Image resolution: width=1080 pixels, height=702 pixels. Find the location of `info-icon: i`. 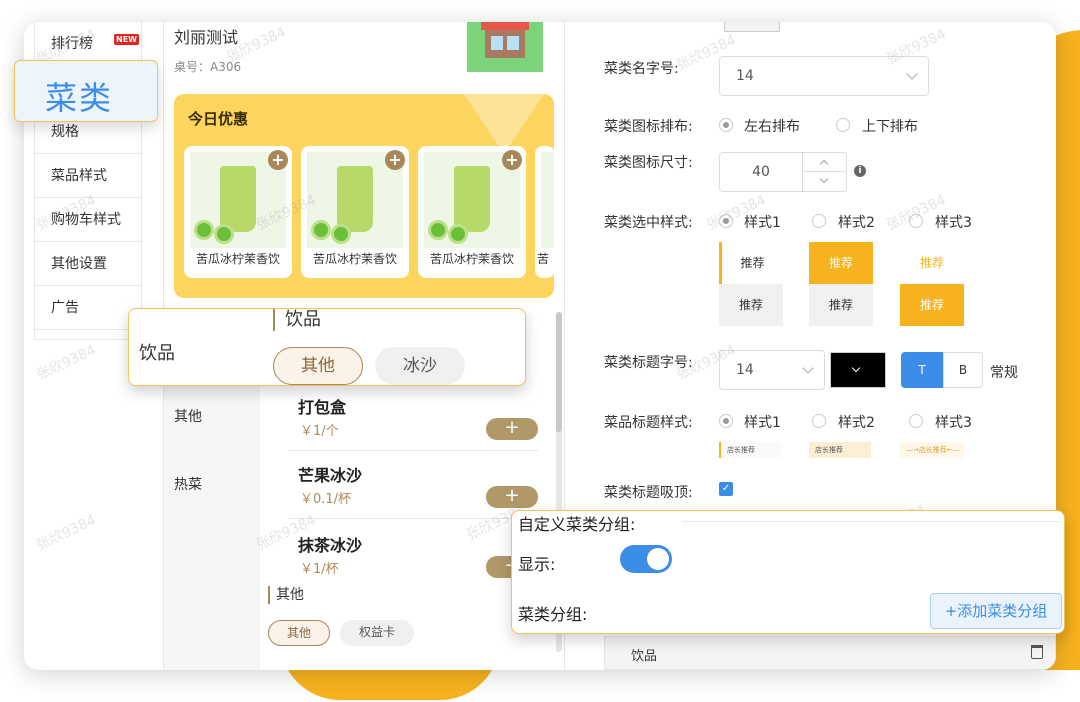

info-icon: i is located at coordinates (860, 171).